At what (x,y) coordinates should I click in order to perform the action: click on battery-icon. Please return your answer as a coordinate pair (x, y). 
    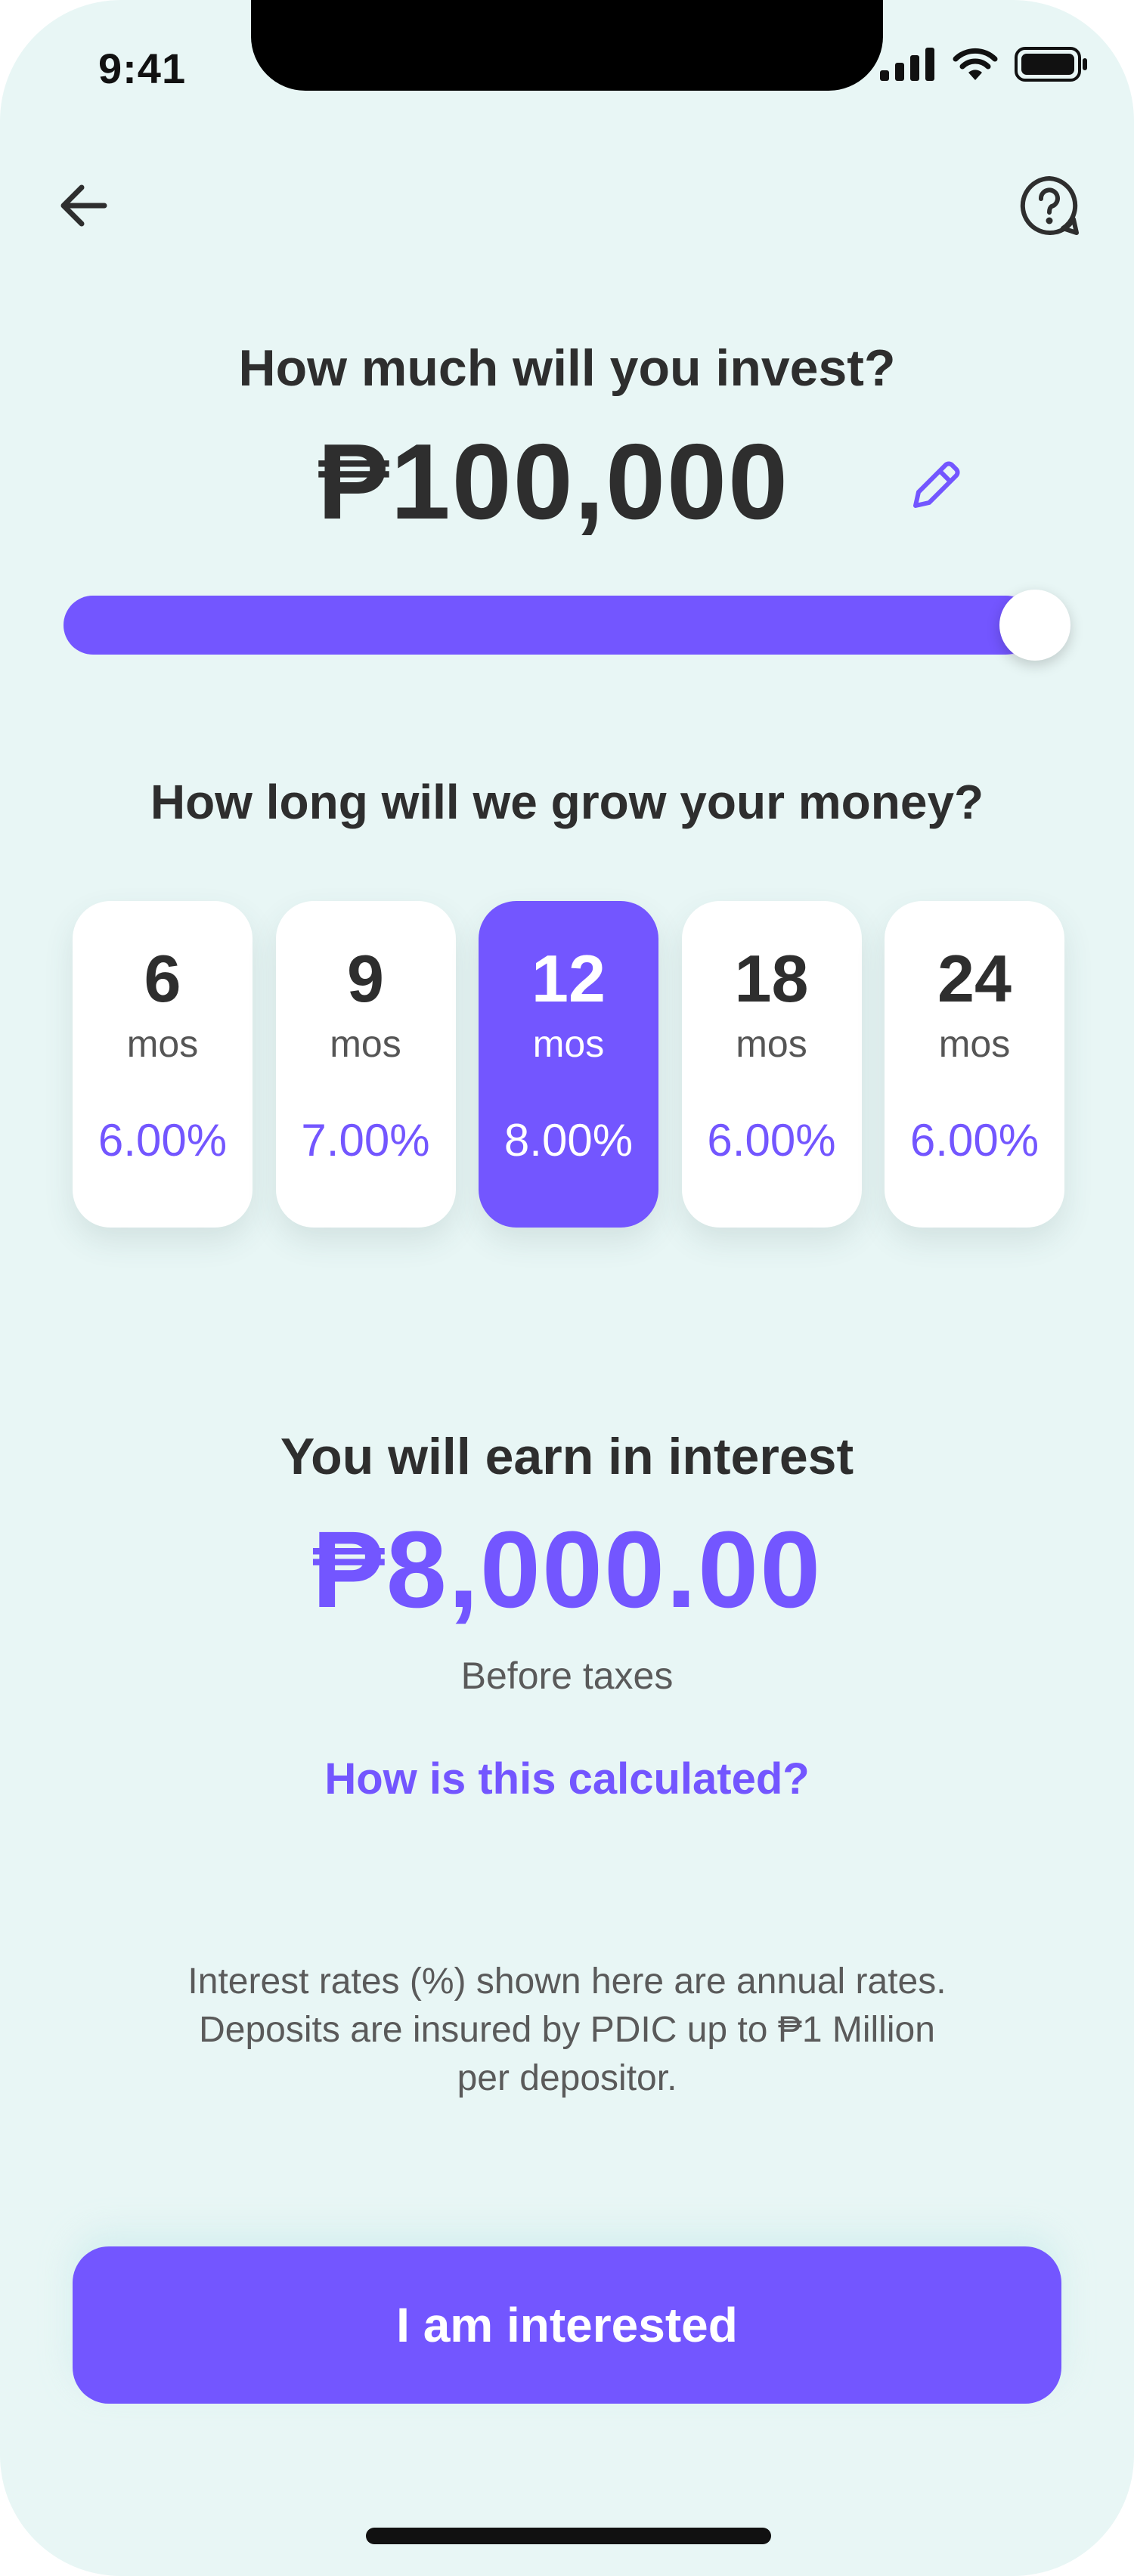
    Looking at the image, I should click on (1051, 64).